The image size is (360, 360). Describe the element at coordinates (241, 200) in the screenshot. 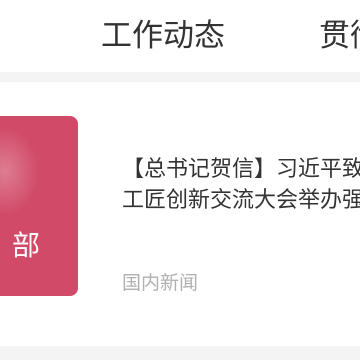

I see `news-title-line-2: 工匠创新交流大会举办强` at that location.